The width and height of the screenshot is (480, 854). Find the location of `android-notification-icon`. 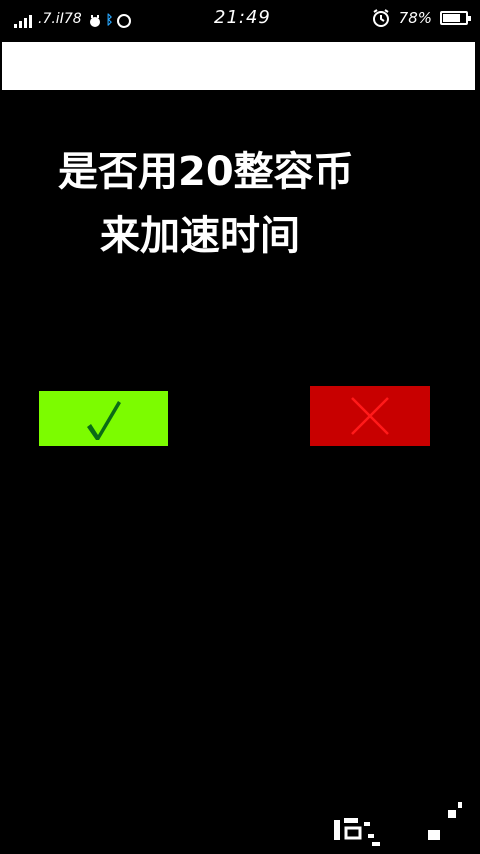

android-notification-icon is located at coordinates (94, 21).